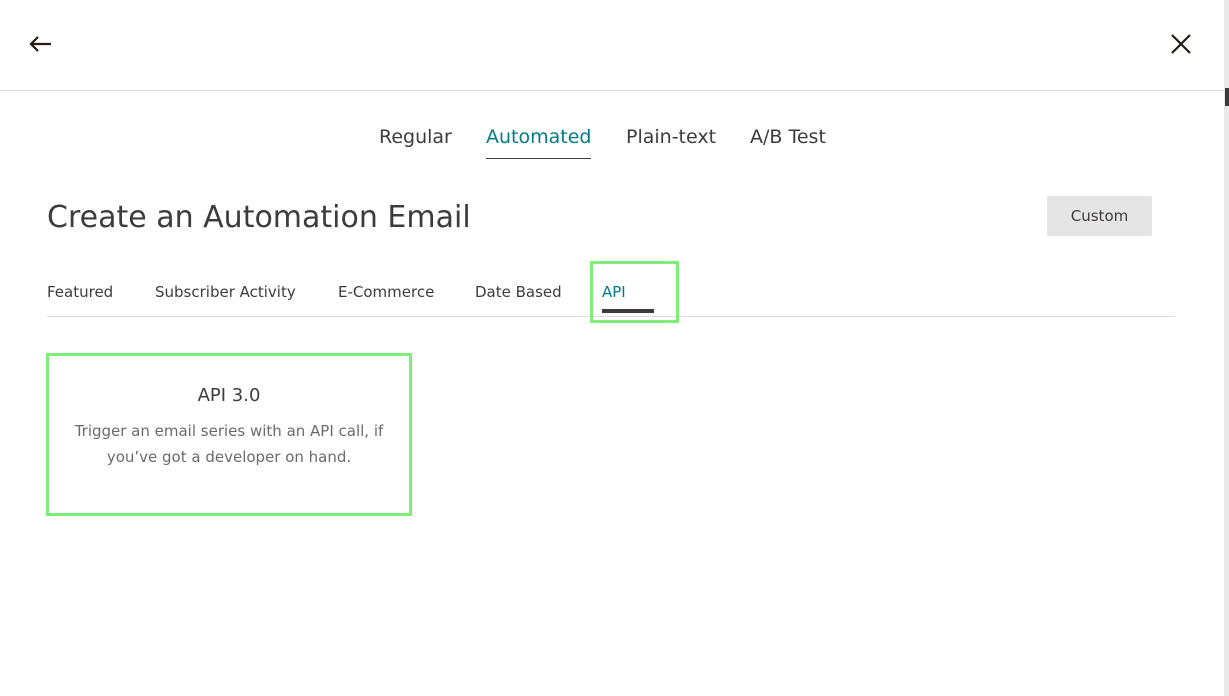 The image size is (1229, 696). Describe the element at coordinates (671, 141) in the screenshot. I see `tab-plain-text: Plain-text` at that location.